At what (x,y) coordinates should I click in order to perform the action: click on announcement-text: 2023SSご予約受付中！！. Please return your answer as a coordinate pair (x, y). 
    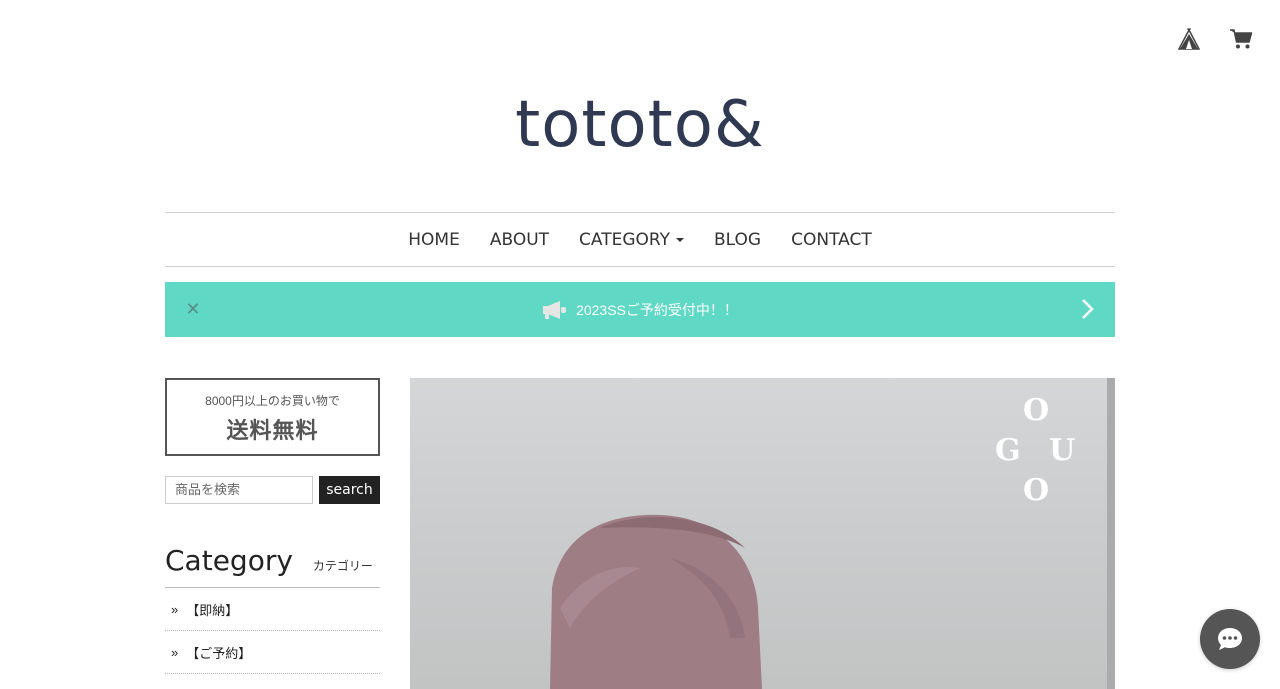
    Looking at the image, I should click on (657, 309).